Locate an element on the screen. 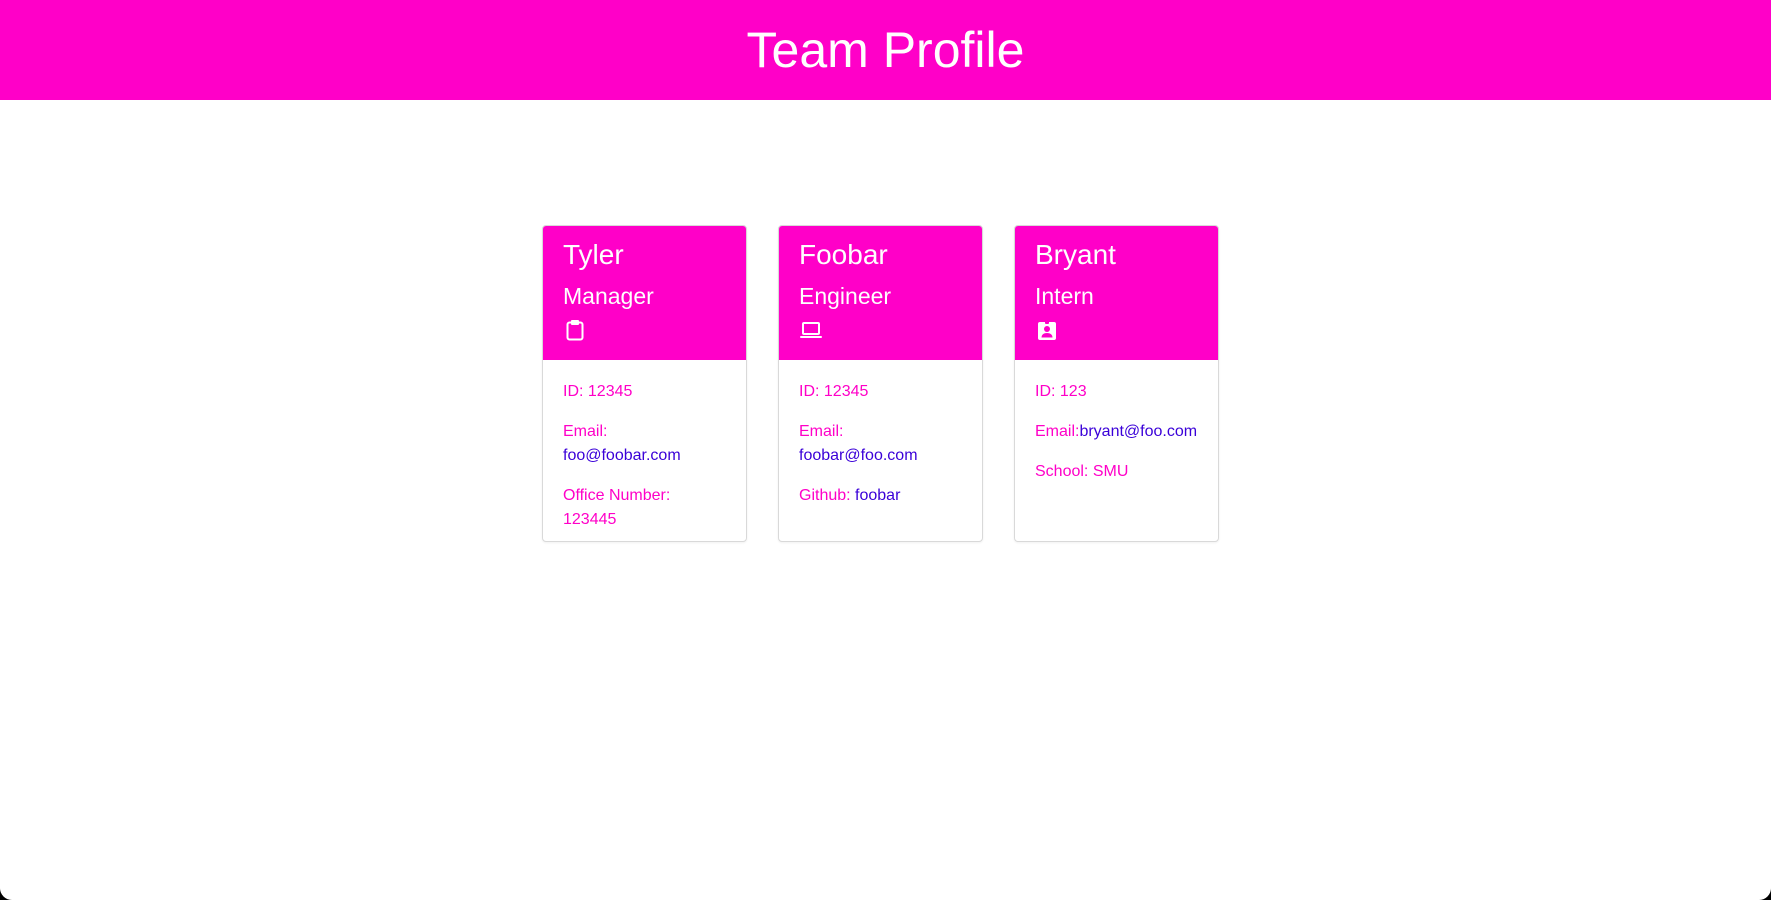  page-title: Team Profile is located at coordinates (885, 50).